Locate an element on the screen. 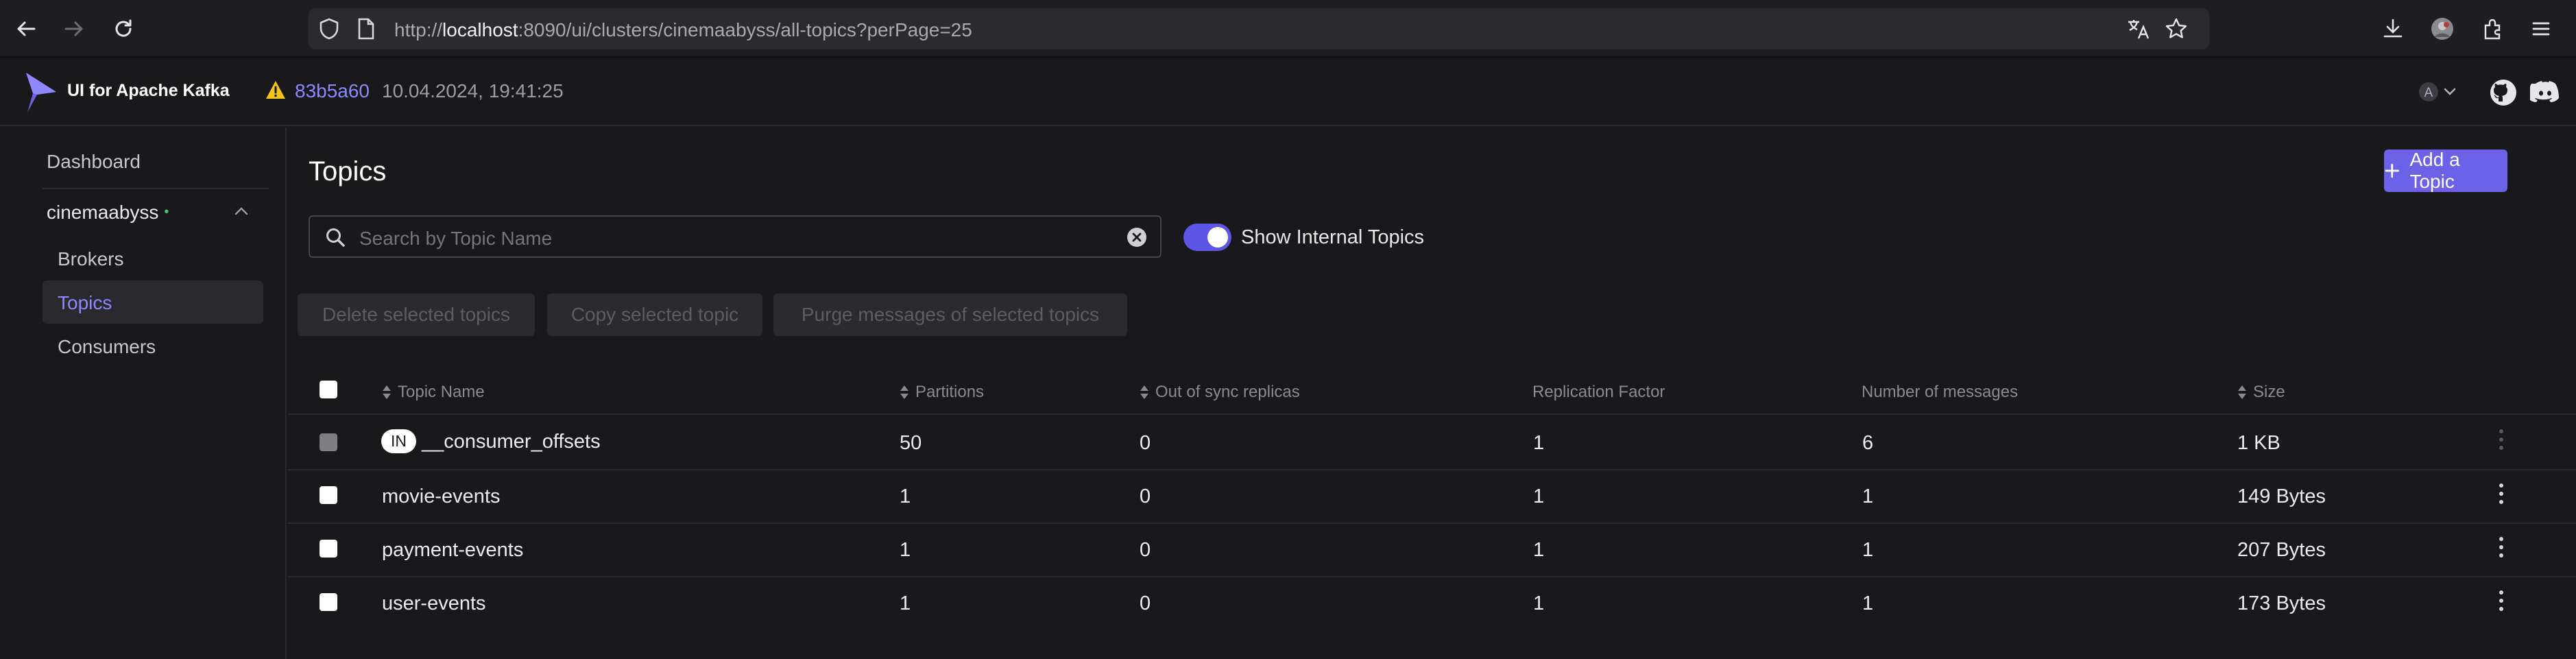 The height and width of the screenshot is (659, 2576). forward-button is located at coordinates (74, 28).